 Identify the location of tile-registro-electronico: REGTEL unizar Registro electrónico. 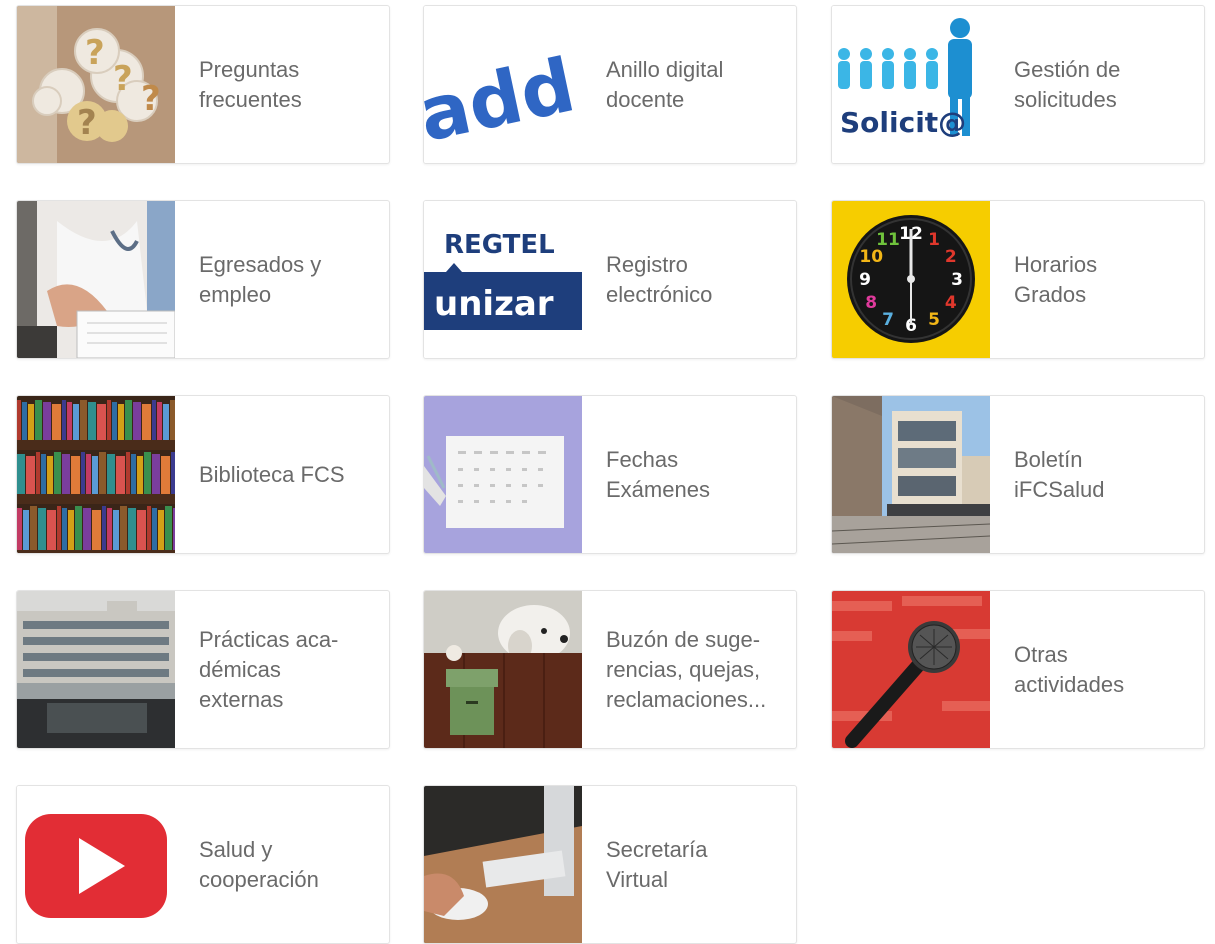
(610, 279).